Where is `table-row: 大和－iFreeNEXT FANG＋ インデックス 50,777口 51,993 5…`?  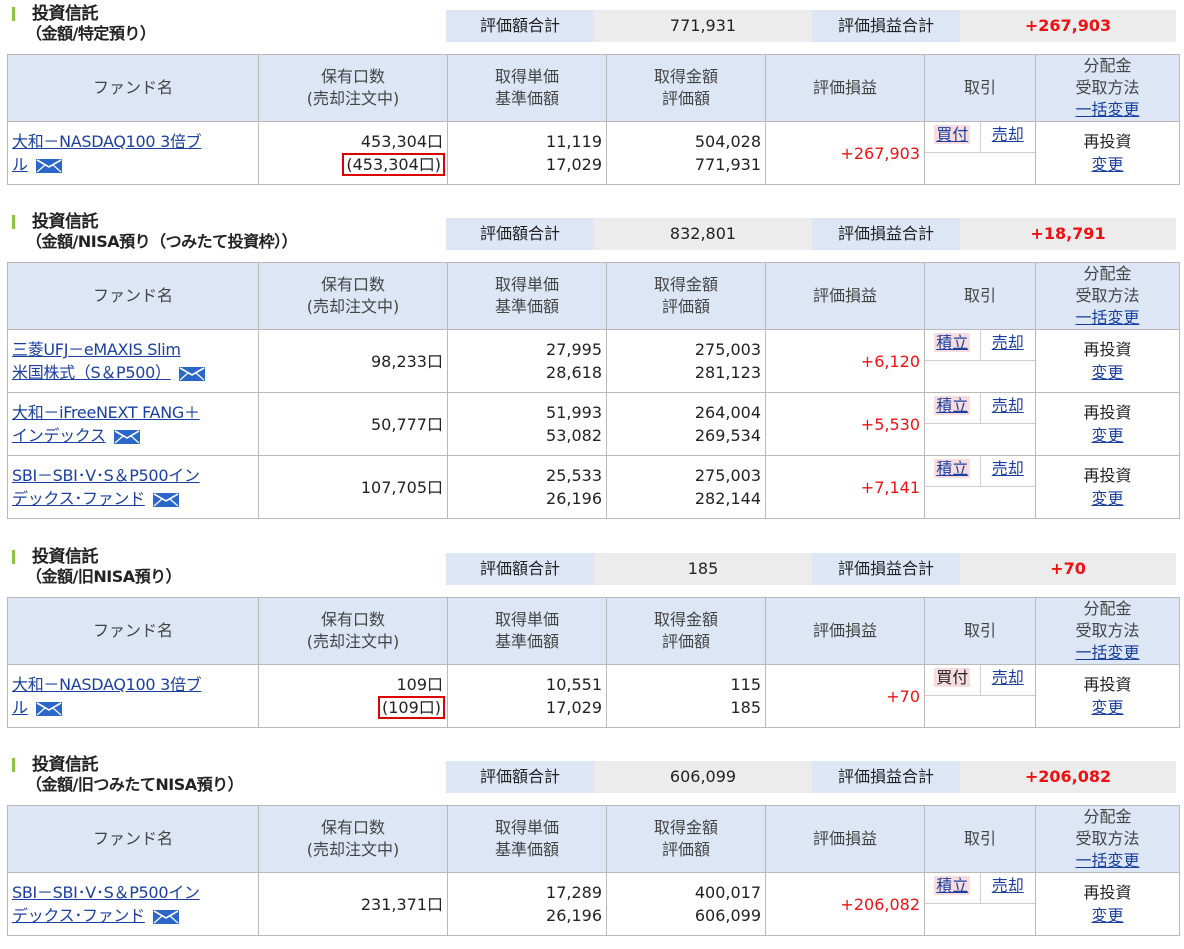
table-row: 大和－iFreeNEXT FANG＋ インデックス 50,777口 51,993 5… is located at coordinates (593, 424).